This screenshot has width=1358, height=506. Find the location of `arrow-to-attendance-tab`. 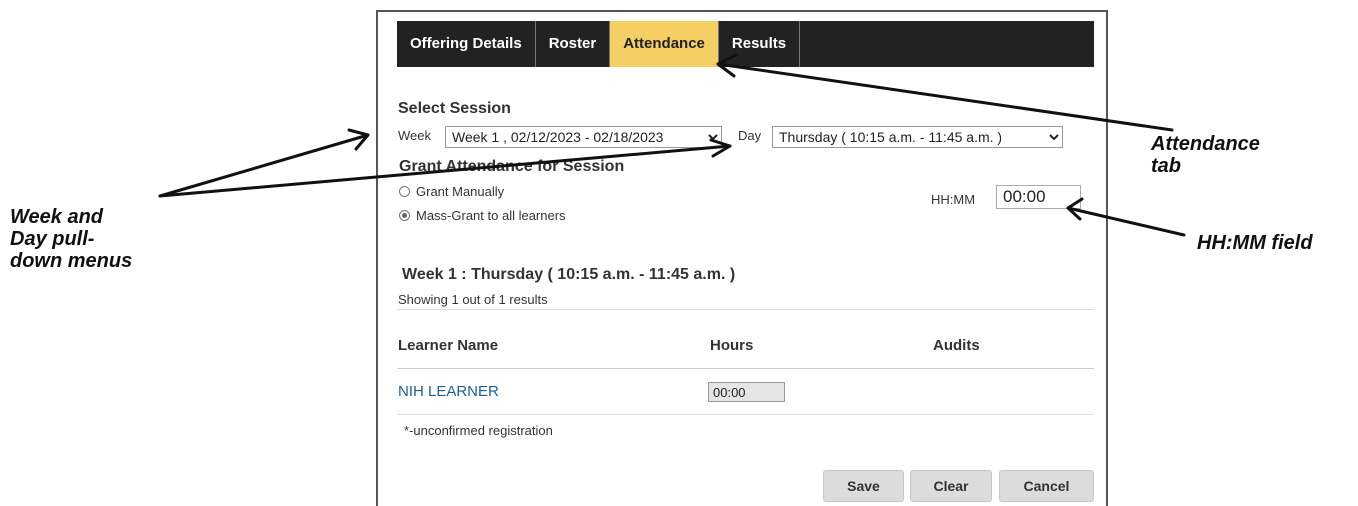

arrow-to-attendance-tab is located at coordinates (945, 97).